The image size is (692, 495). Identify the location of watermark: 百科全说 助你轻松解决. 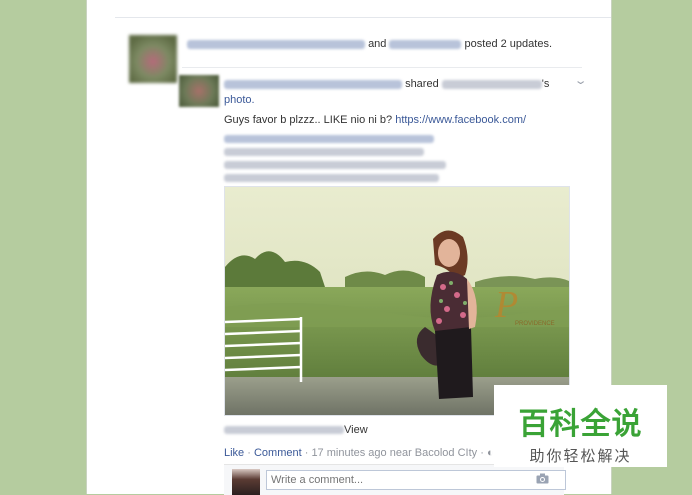
(580, 426).